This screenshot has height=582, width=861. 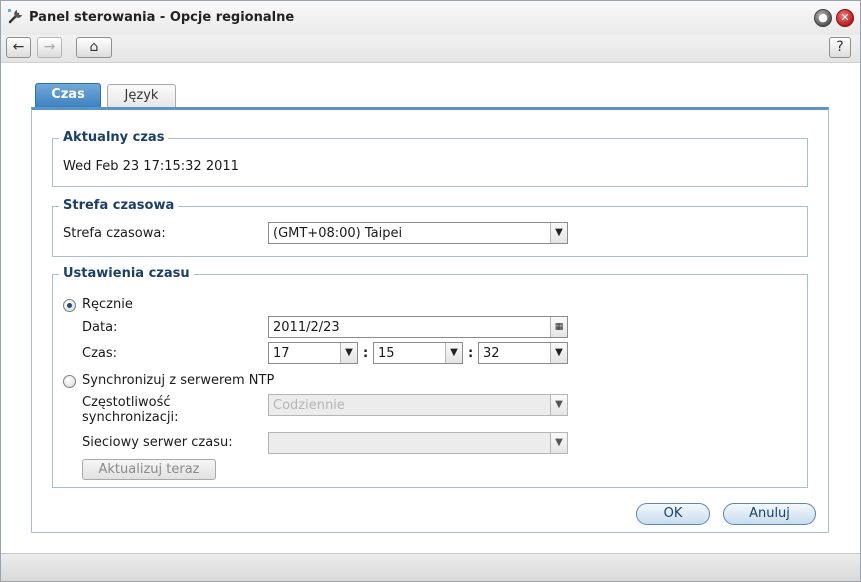 I want to click on second-select: 32 ▼, so click(x=523, y=353).